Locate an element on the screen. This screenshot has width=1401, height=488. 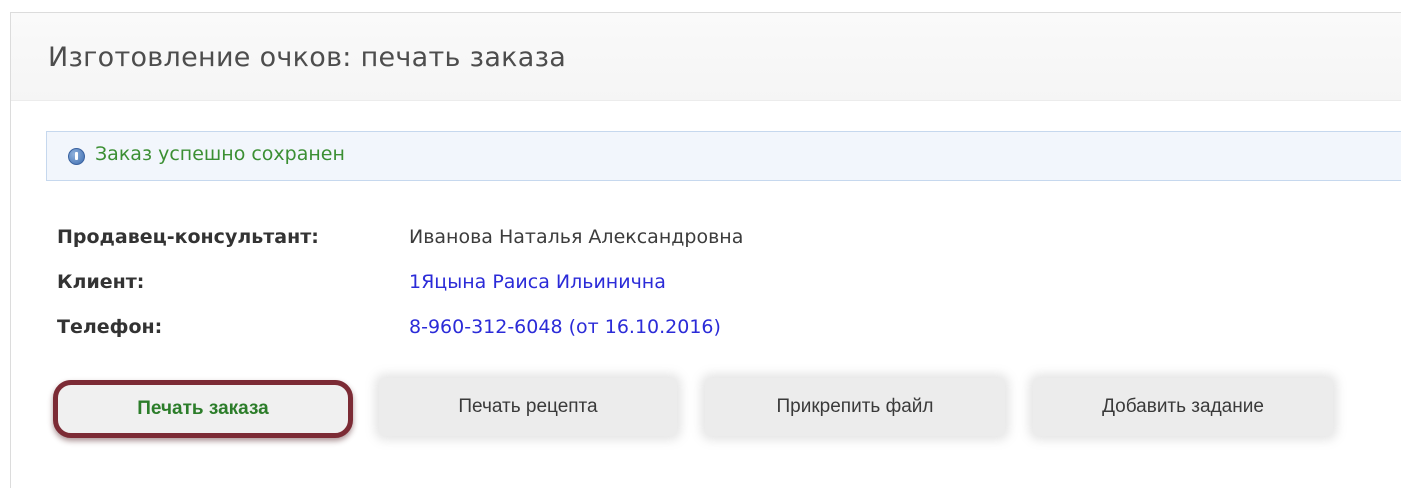
client-link: 1Яцына Раиса Ильинична is located at coordinates (537, 282).